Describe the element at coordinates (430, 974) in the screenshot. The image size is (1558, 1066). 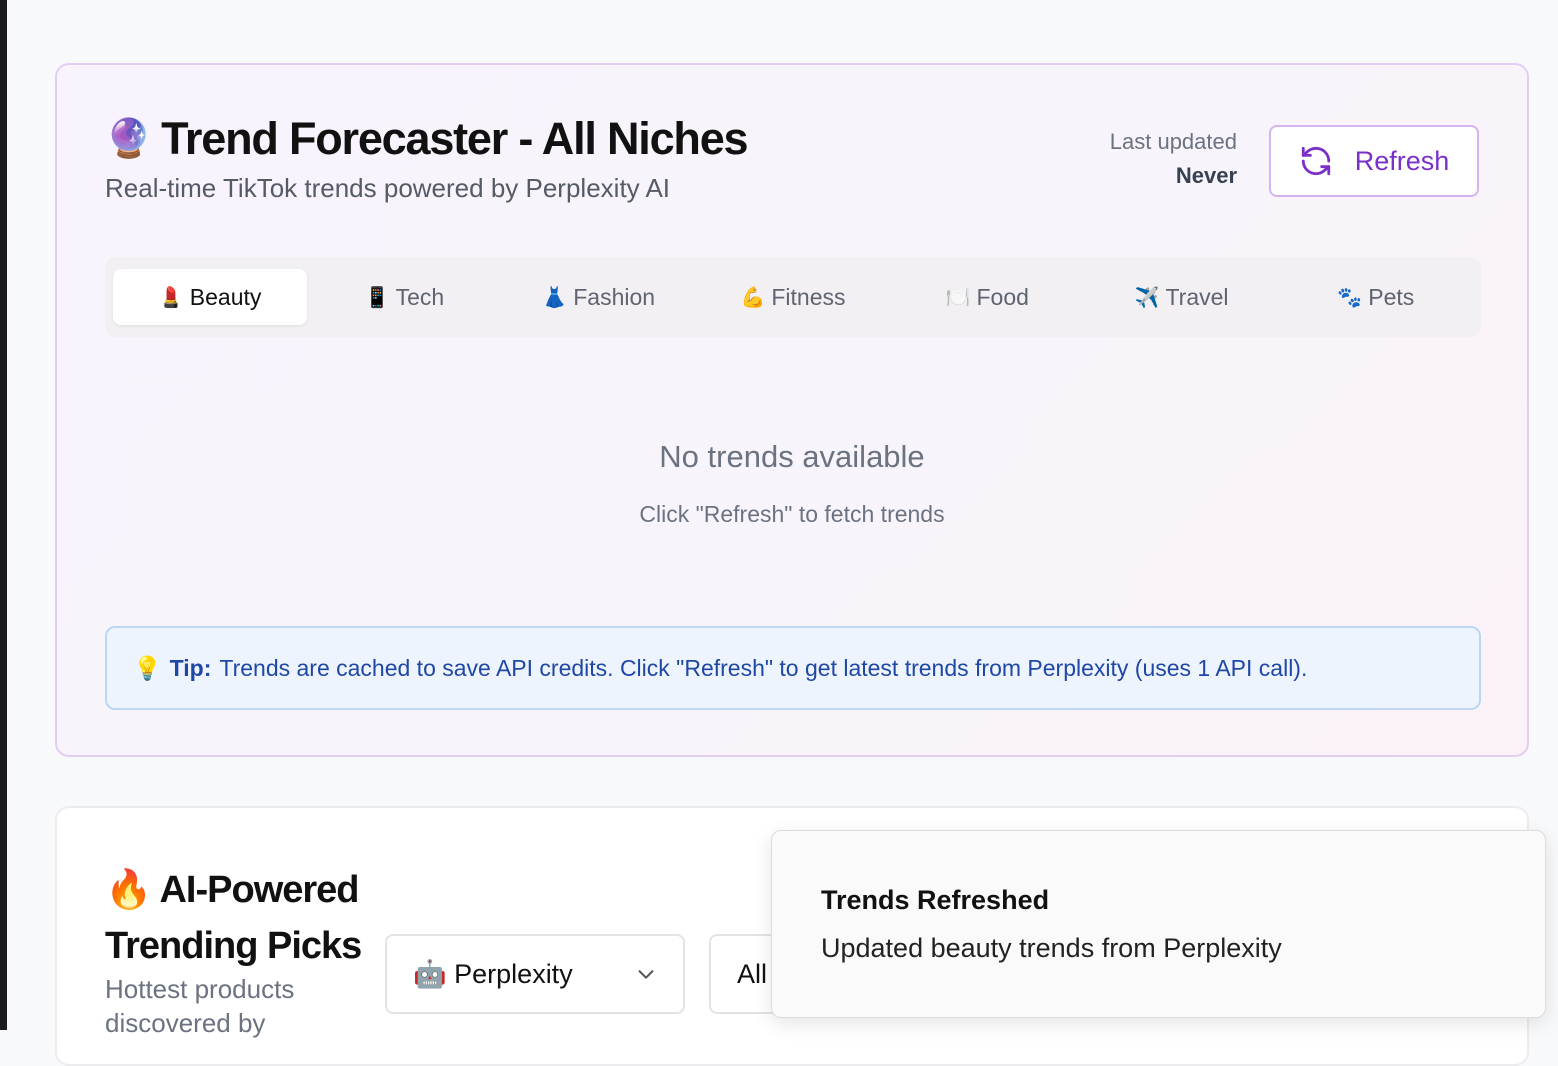
I see `robot-icon: 🤖` at that location.